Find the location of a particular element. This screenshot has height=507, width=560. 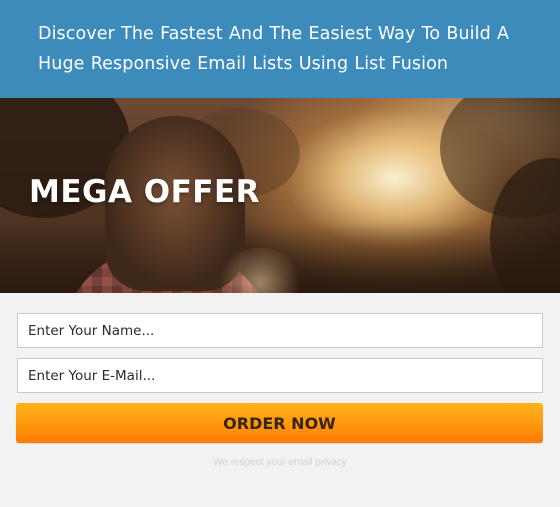

order-now-button: ORDER NOW is located at coordinates (279, 423).